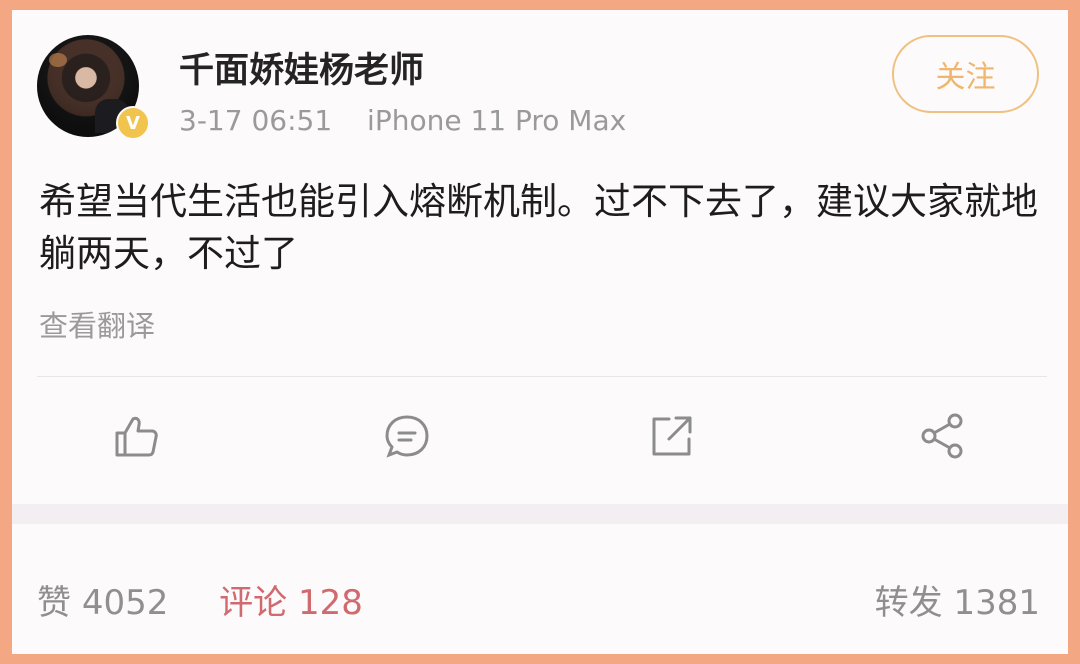 The width and height of the screenshot is (1080, 664). Describe the element at coordinates (407, 436) in the screenshot. I see `comment-icon` at that location.